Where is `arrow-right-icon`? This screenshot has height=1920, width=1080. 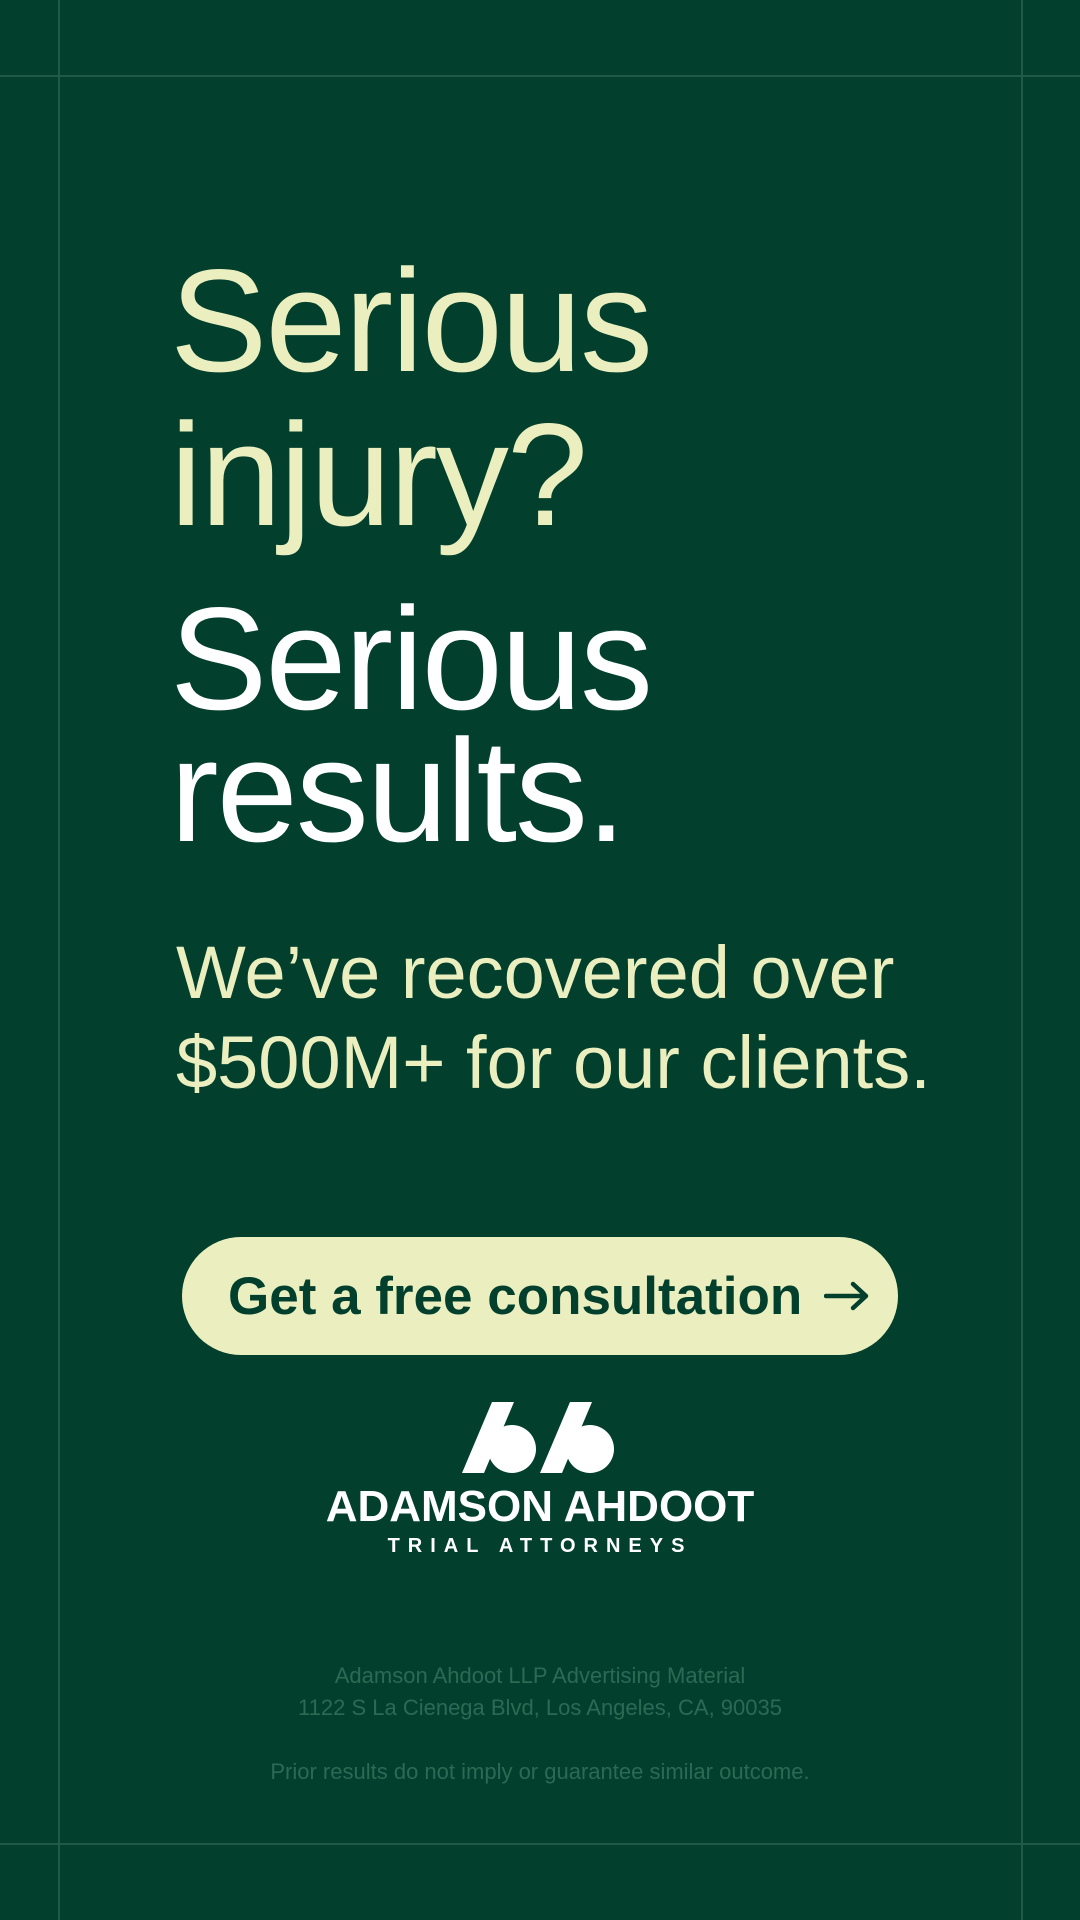
arrow-right-icon is located at coordinates (846, 1296).